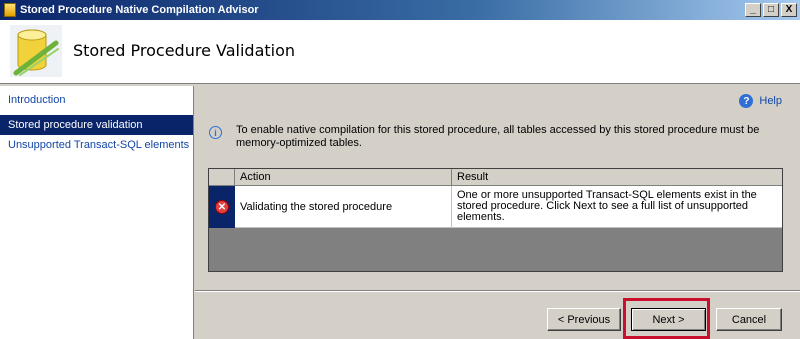 The image size is (800, 339). I want to click on error-icon: ✕, so click(222, 207).